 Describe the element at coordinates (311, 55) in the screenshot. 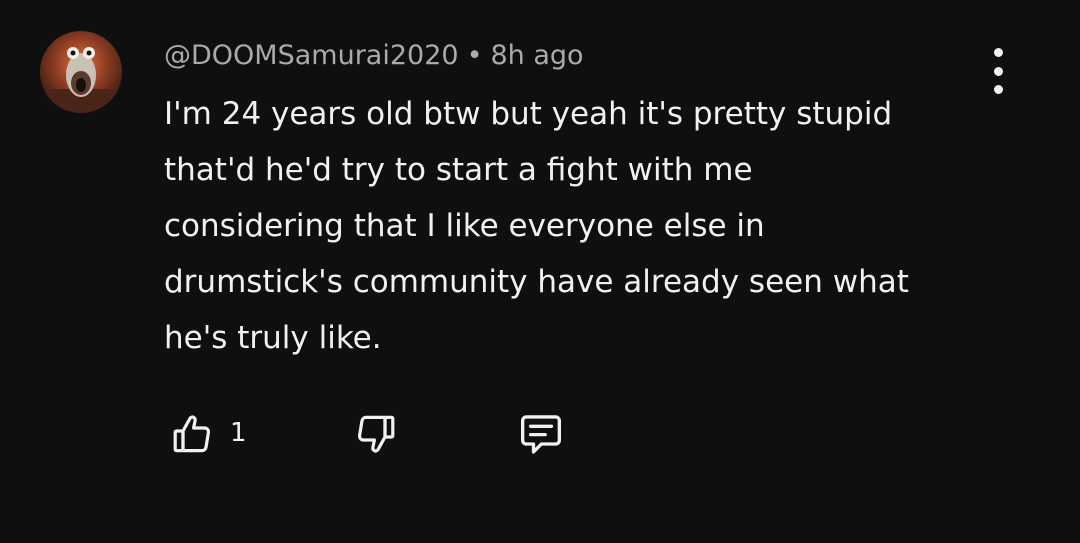

I see `author-name: @DOOMSamurai2020` at that location.